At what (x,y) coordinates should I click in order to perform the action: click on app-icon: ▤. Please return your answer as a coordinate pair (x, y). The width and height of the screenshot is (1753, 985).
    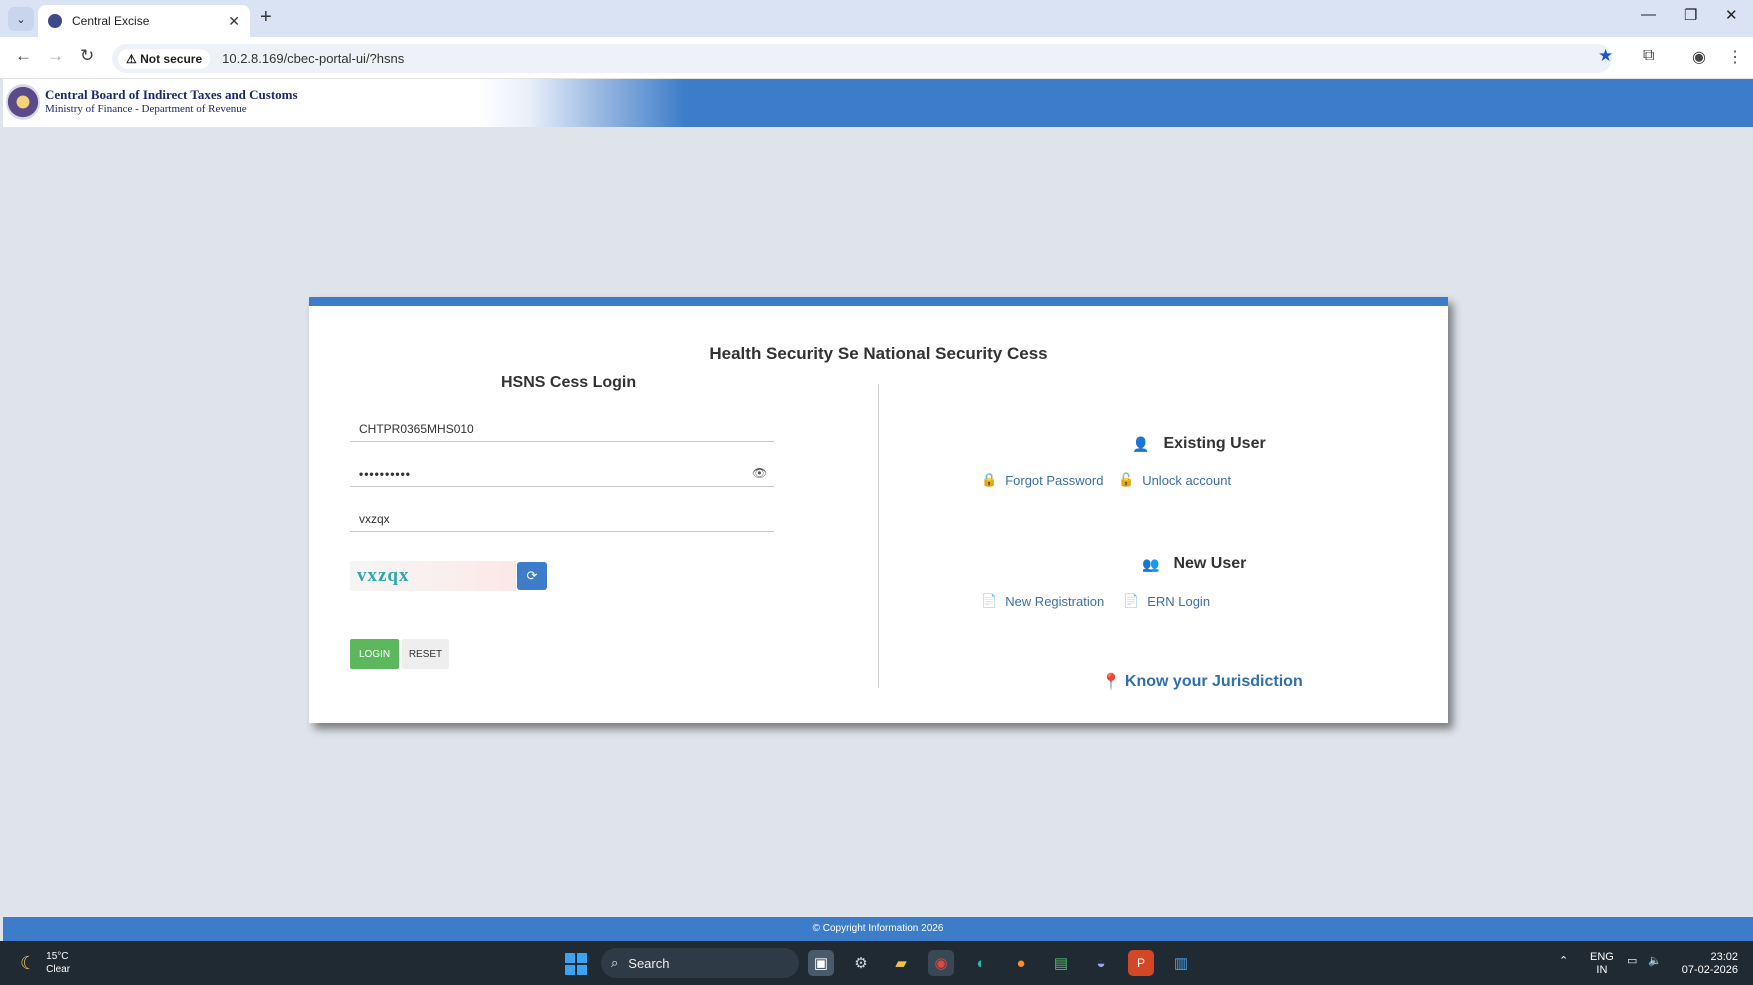
    Looking at the image, I should click on (1061, 963).